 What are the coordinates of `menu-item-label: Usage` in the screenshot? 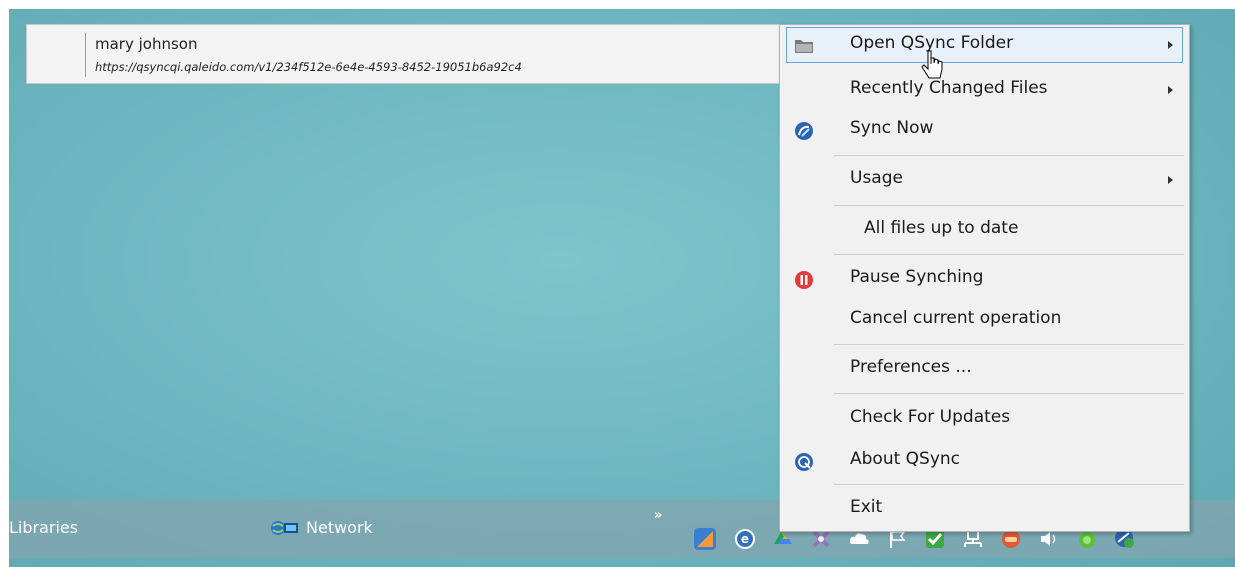 It's located at (876, 178).